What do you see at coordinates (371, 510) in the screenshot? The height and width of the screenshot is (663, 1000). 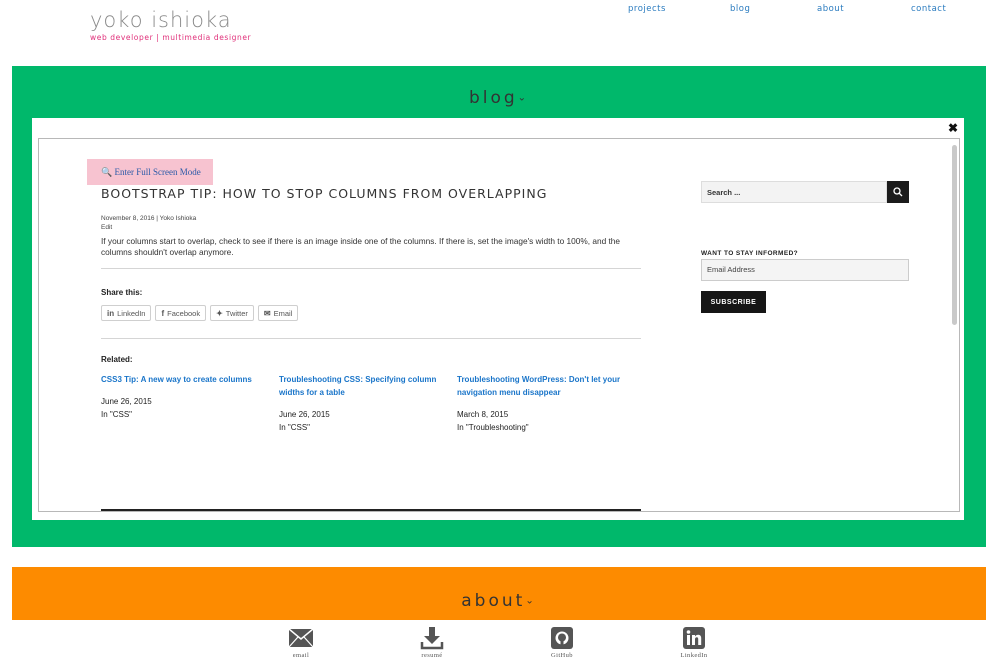 I see `content-bottom-rule` at bounding box center [371, 510].